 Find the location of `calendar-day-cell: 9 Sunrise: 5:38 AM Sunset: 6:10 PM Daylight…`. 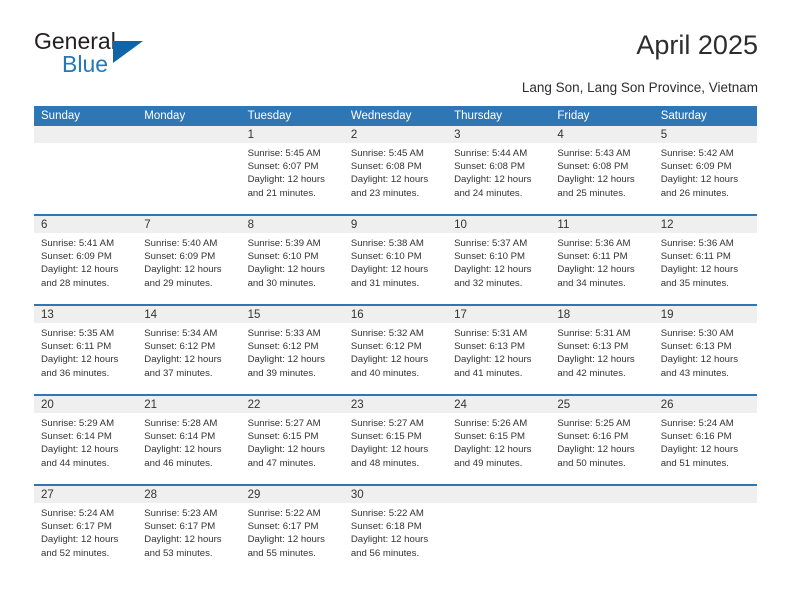

calendar-day-cell: 9 Sunrise: 5:38 AM Sunset: 6:10 PM Daylight… is located at coordinates (395, 259).